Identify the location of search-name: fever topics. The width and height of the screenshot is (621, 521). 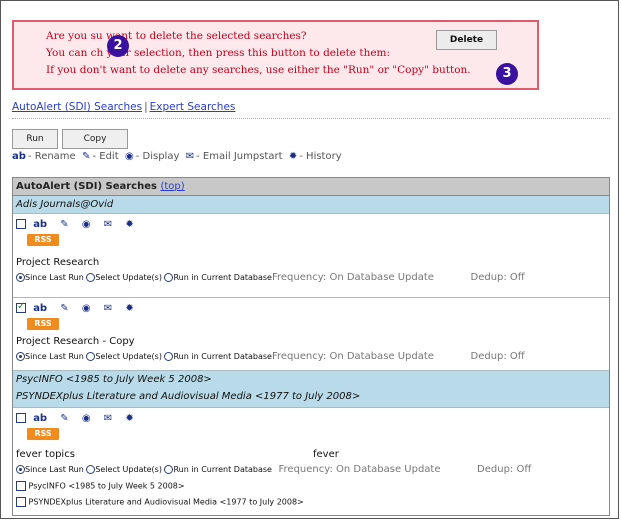
(45, 454).